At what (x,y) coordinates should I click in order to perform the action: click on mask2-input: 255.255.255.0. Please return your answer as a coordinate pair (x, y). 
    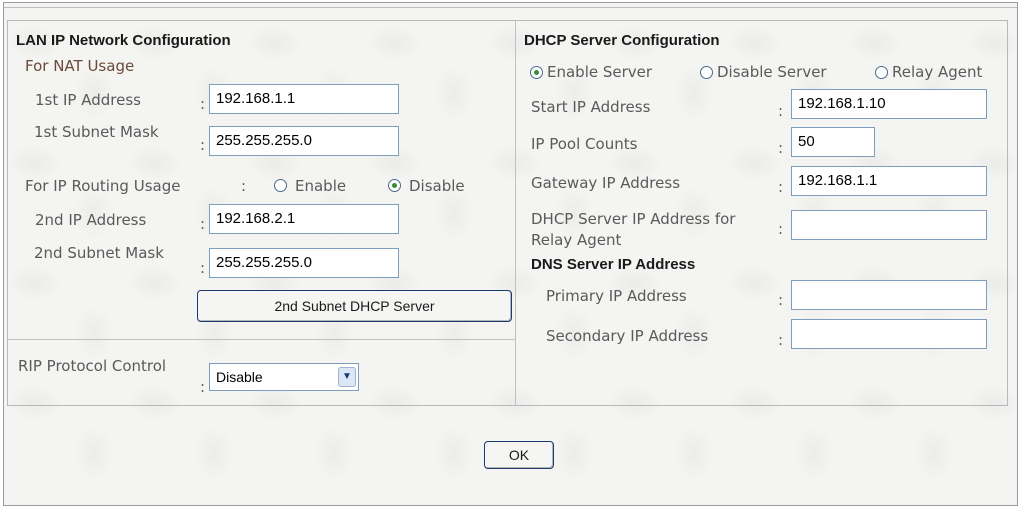
    Looking at the image, I should click on (304, 263).